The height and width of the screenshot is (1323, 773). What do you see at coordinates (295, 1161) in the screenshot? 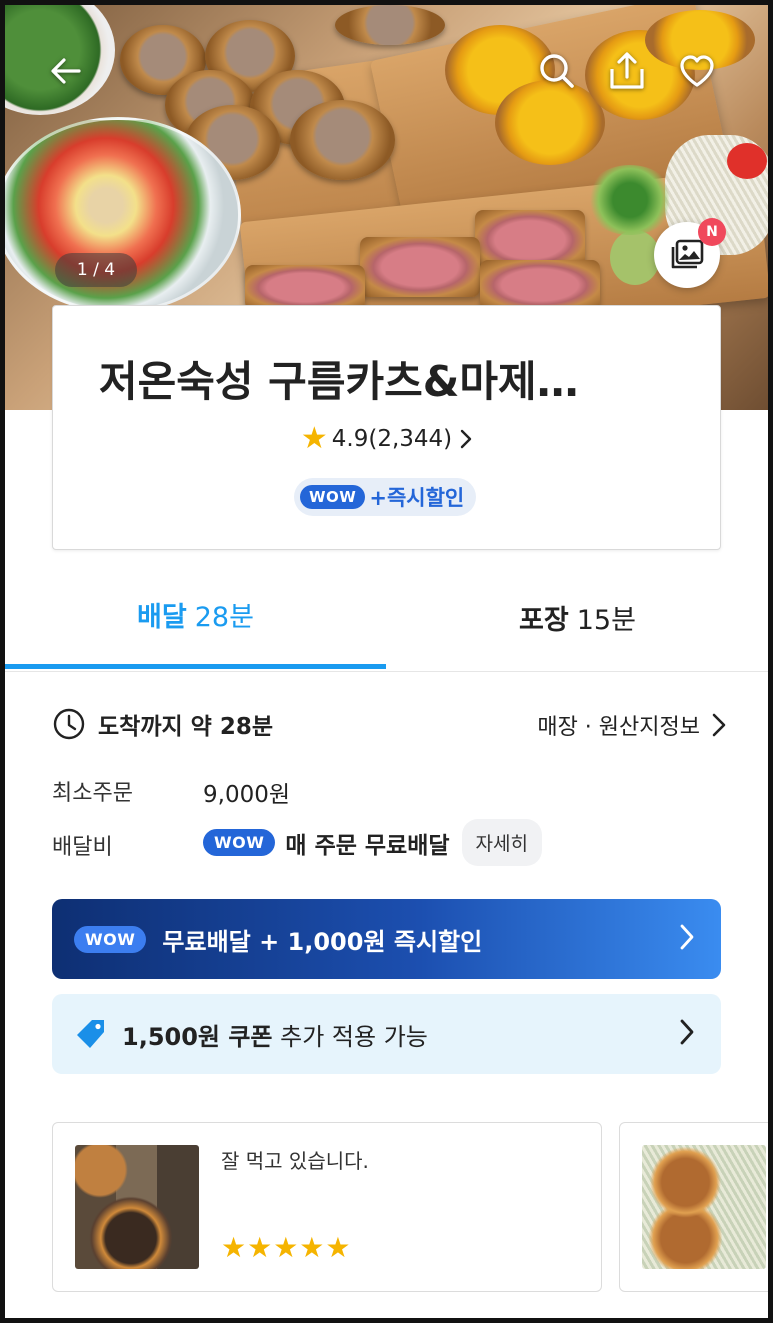
I see `review-text: 잘 먹고 있습니다.` at bounding box center [295, 1161].